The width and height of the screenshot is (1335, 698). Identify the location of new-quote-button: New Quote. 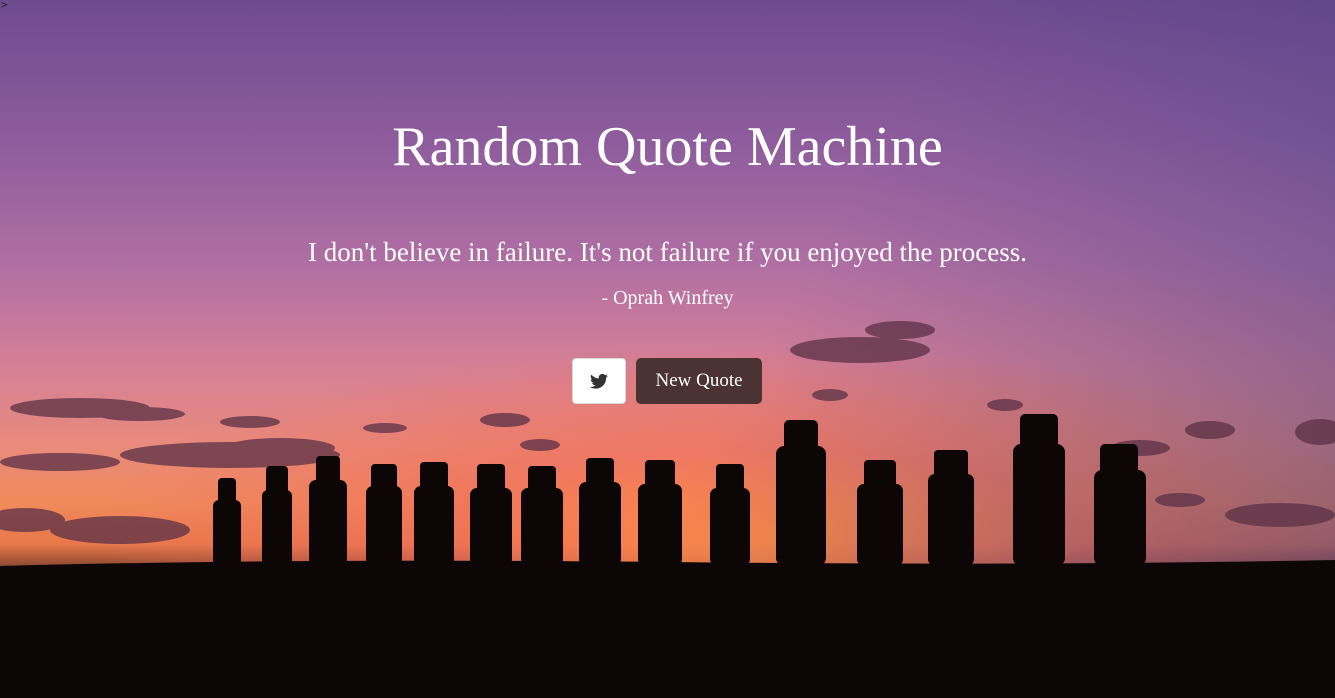
(699, 381).